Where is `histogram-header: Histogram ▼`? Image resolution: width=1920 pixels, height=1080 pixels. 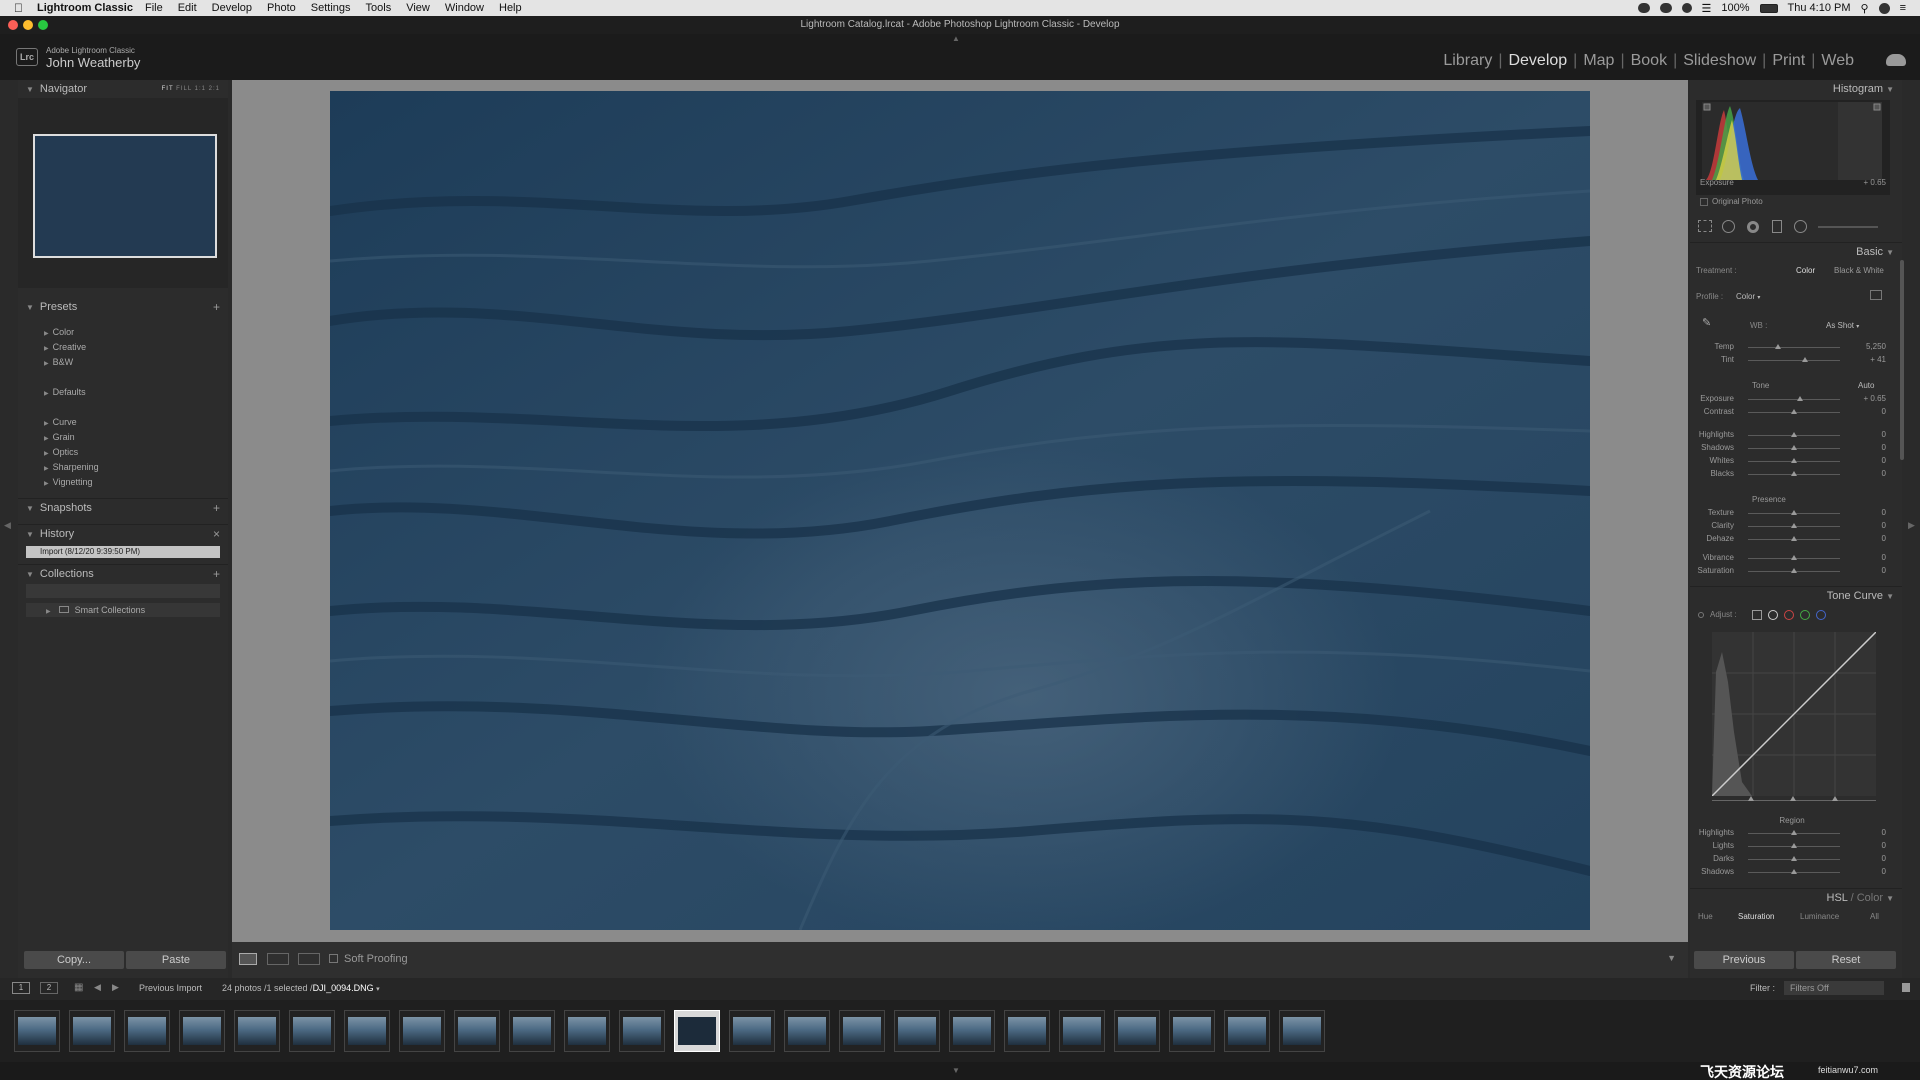
histogram-header: Histogram ▼ is located at coordinates (1796, 89).